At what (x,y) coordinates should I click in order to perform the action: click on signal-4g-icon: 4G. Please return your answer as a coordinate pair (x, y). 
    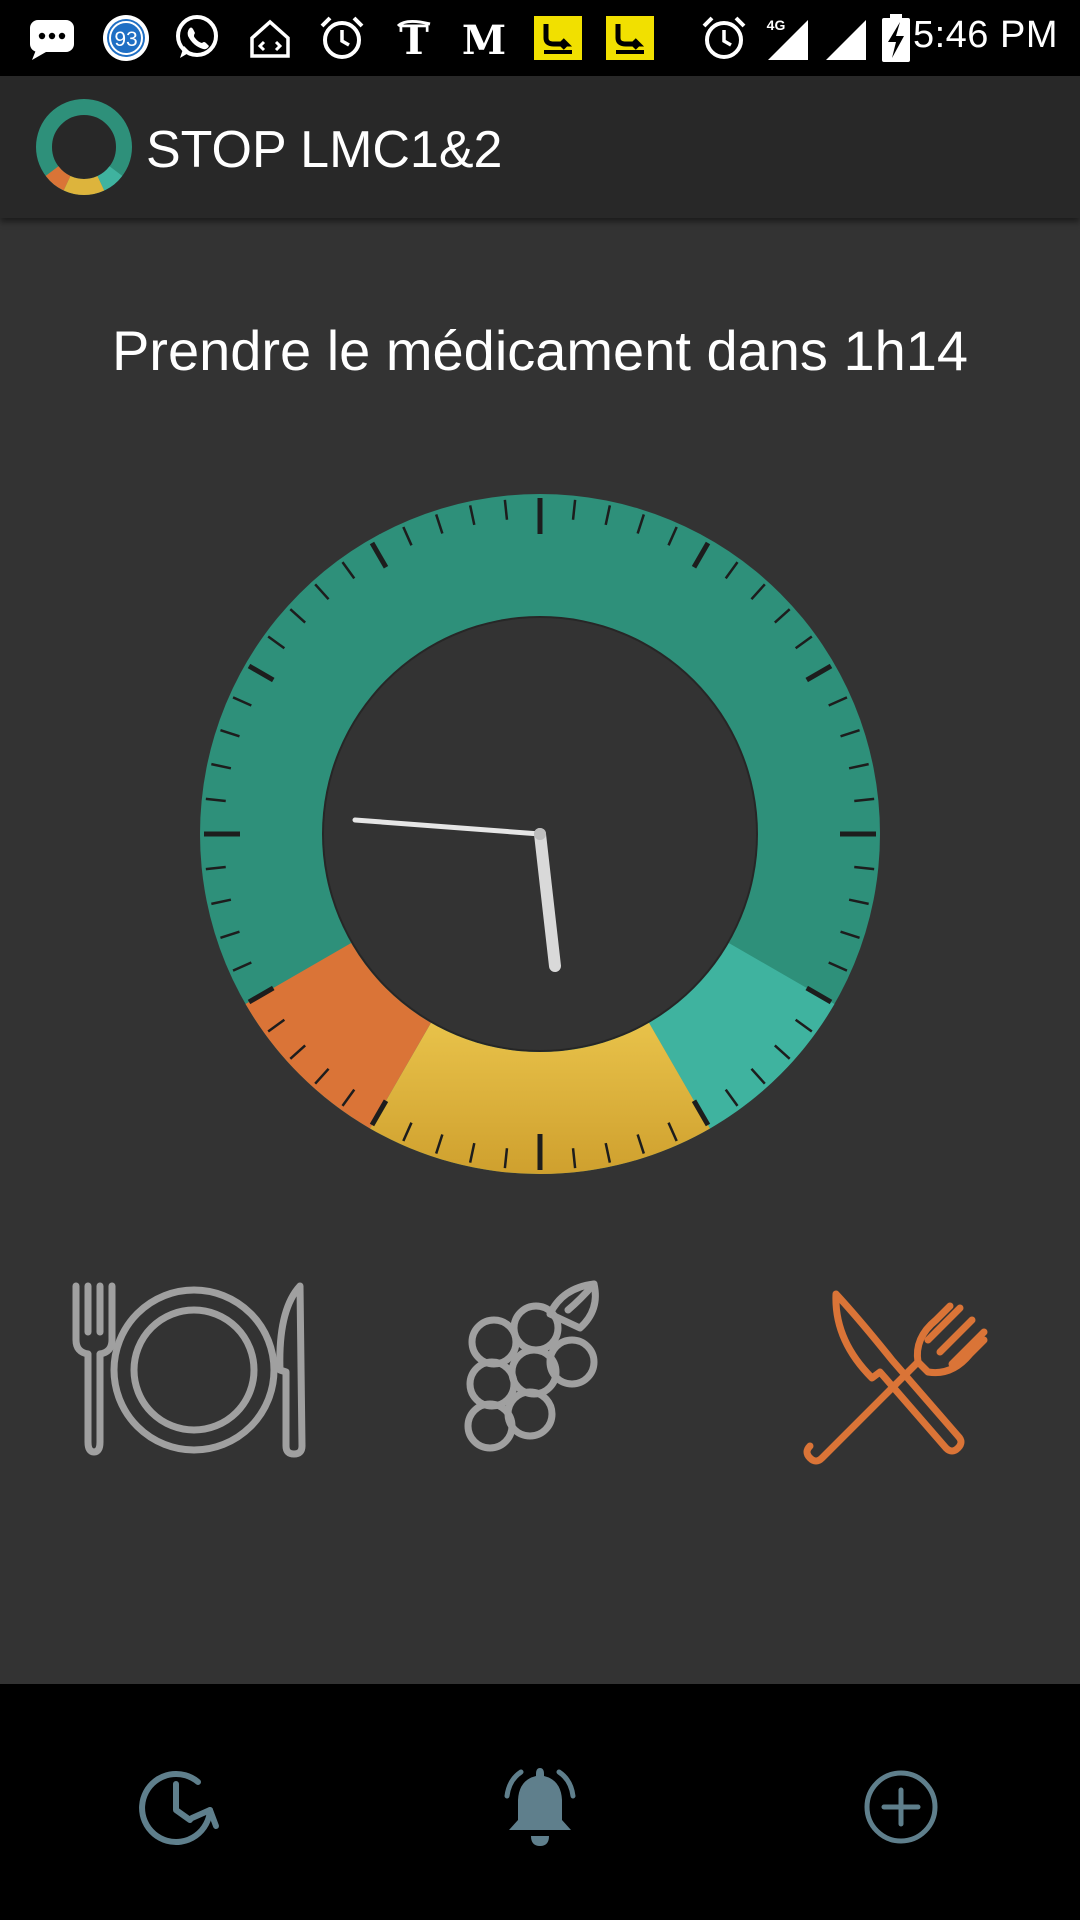
    Looking at the image, I should click on (788, 38).